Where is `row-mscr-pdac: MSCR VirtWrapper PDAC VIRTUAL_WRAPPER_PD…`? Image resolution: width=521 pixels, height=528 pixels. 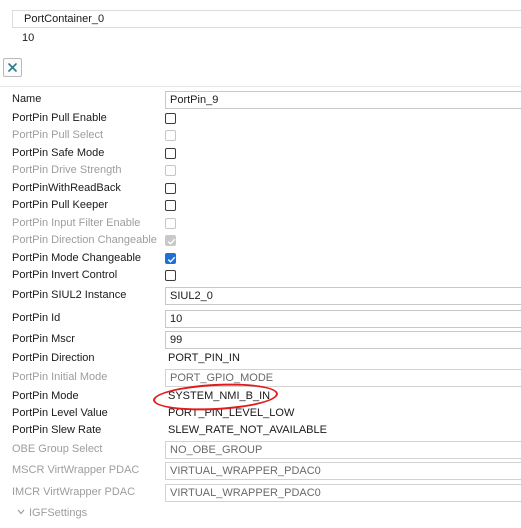
row-mscr-pdac: MSCR VirtWrapper PDAC VIRTUAL_WRAPPER_PD… is located at coordinates (260, 471).